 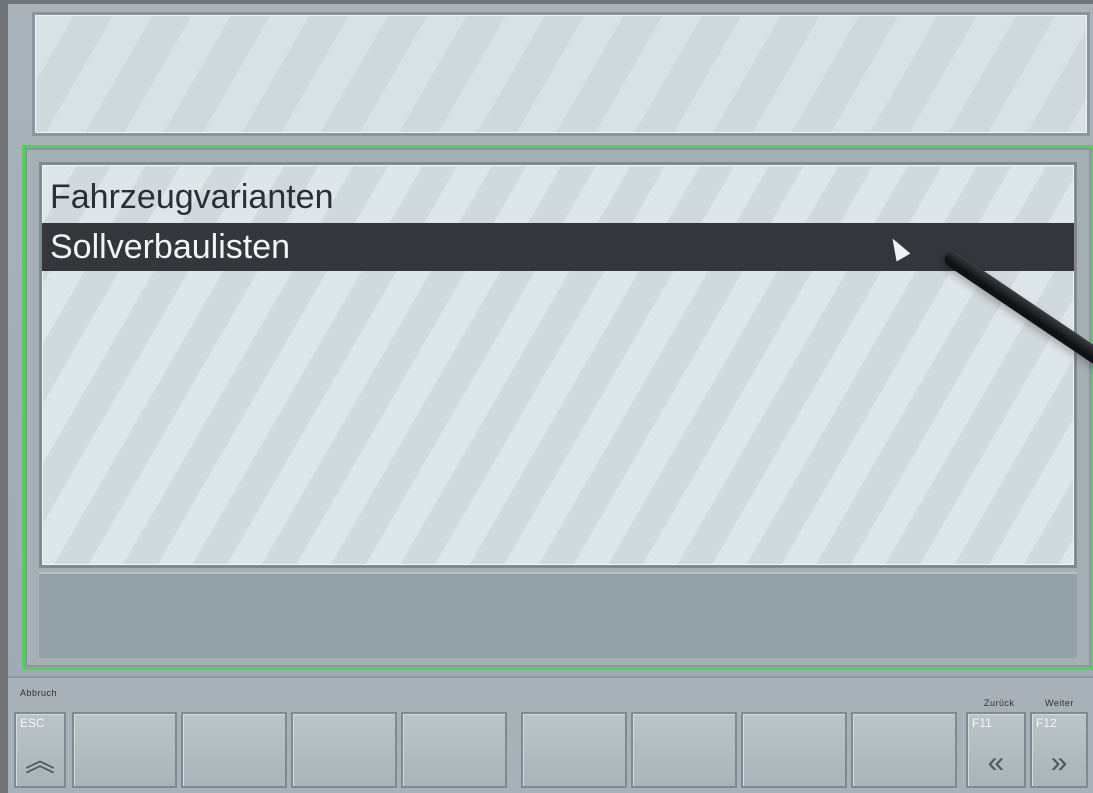 I want to click on double-chevron-right-icon: », so click(x=1059, y=762).